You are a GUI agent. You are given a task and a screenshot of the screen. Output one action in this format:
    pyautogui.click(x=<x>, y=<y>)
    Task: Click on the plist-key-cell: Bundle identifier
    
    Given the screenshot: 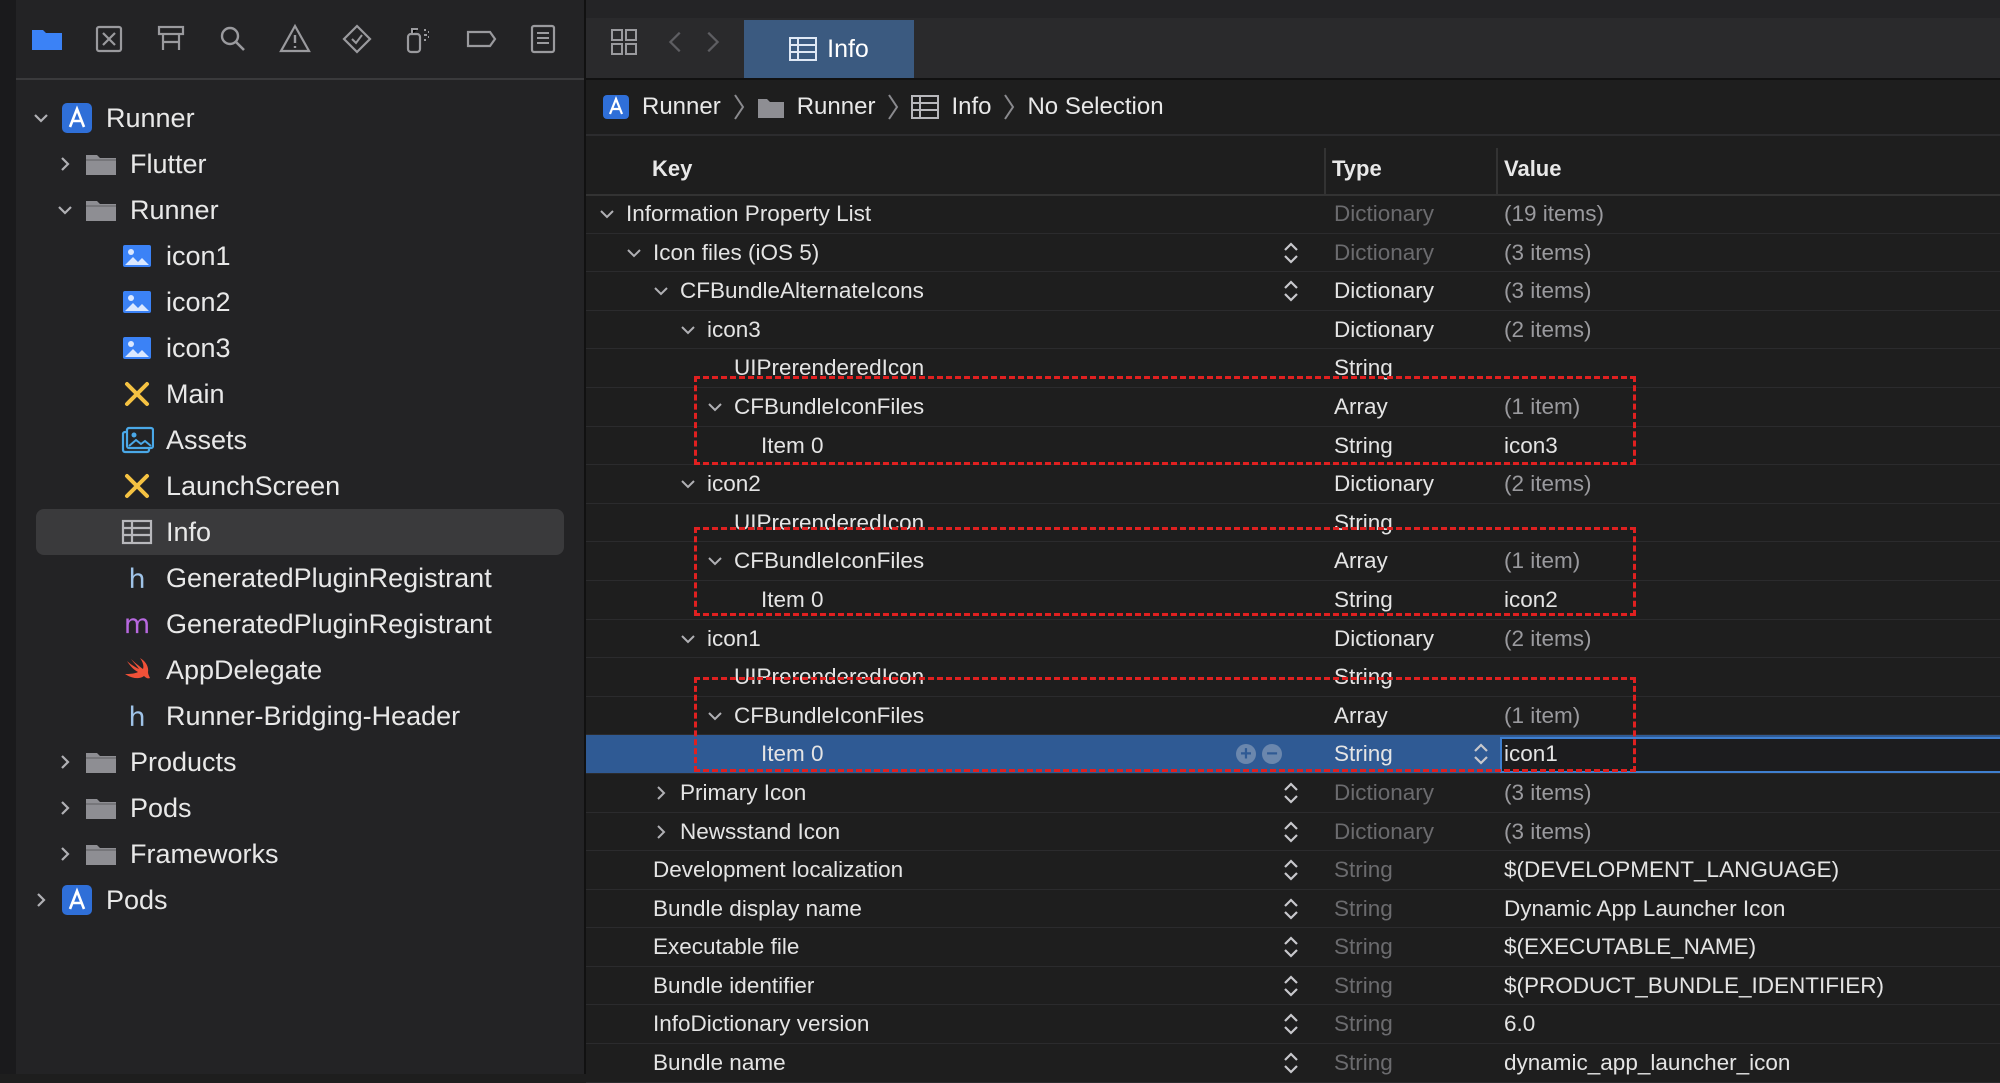 What is the action you would take?
    pyautogui.click(x=718, y=986)
    